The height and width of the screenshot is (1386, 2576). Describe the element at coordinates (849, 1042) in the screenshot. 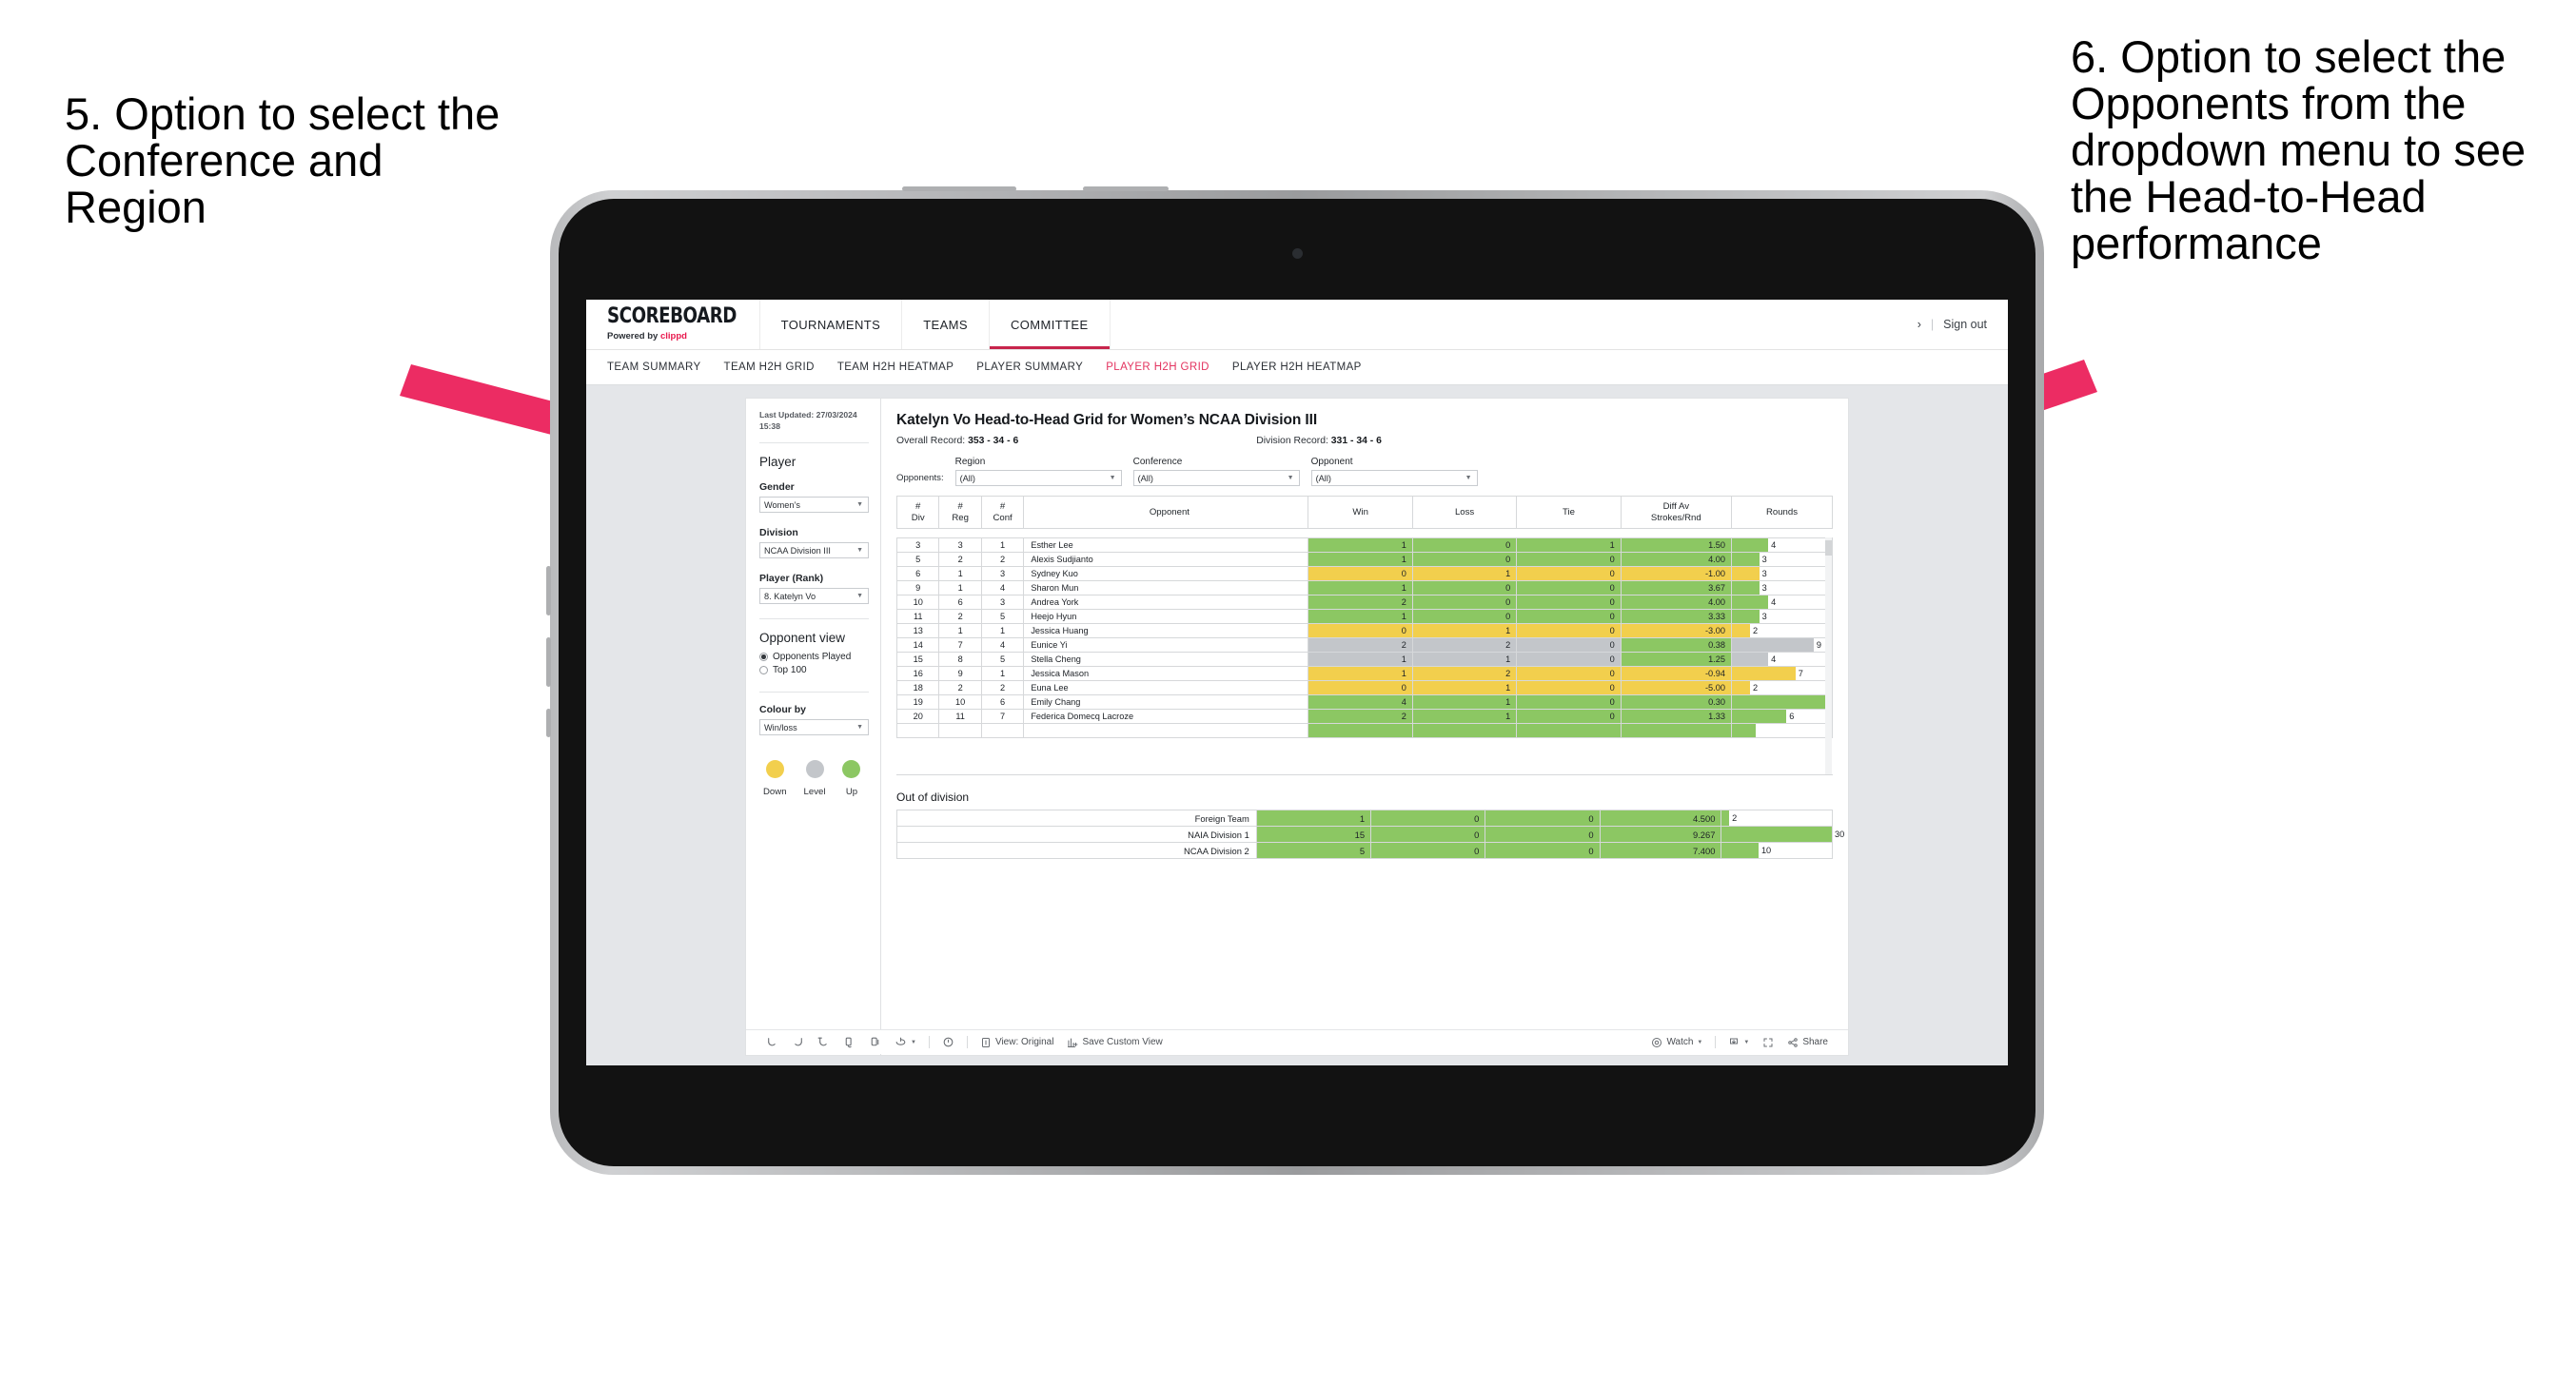

I see `refresh-button` at that location.